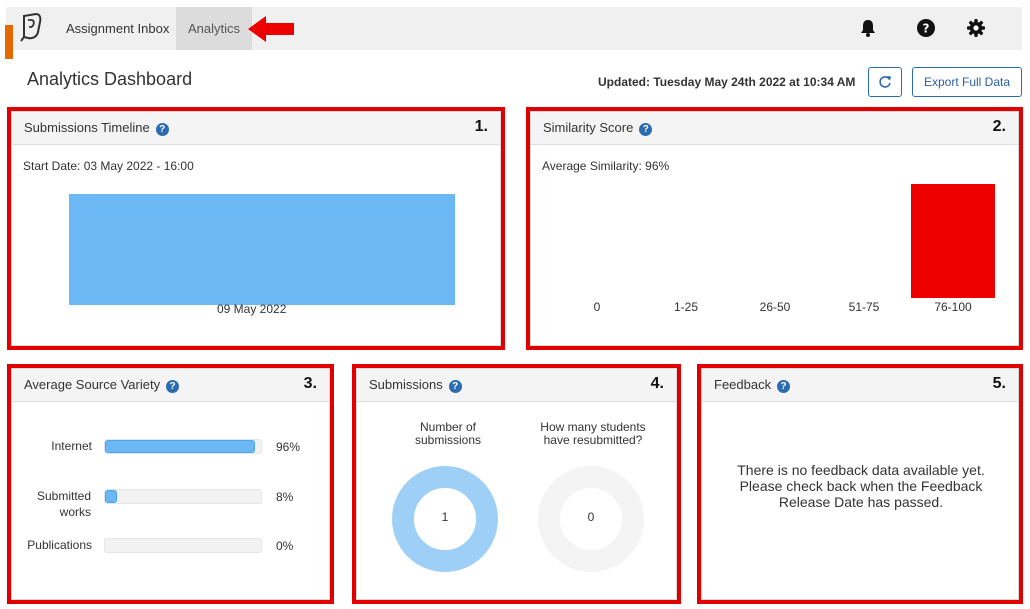 The image size is (1030, 609). Describe the element at coordinates (214, 28) in the screenshot. I see `nav-analytics: Analytics` at that location.